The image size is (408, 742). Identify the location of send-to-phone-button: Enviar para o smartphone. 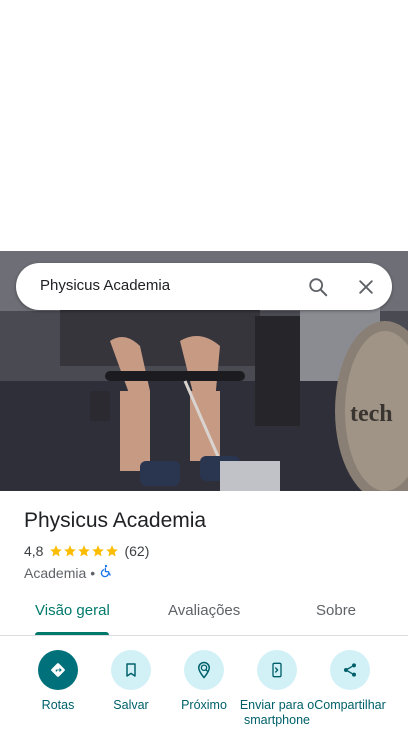
(277, 689).